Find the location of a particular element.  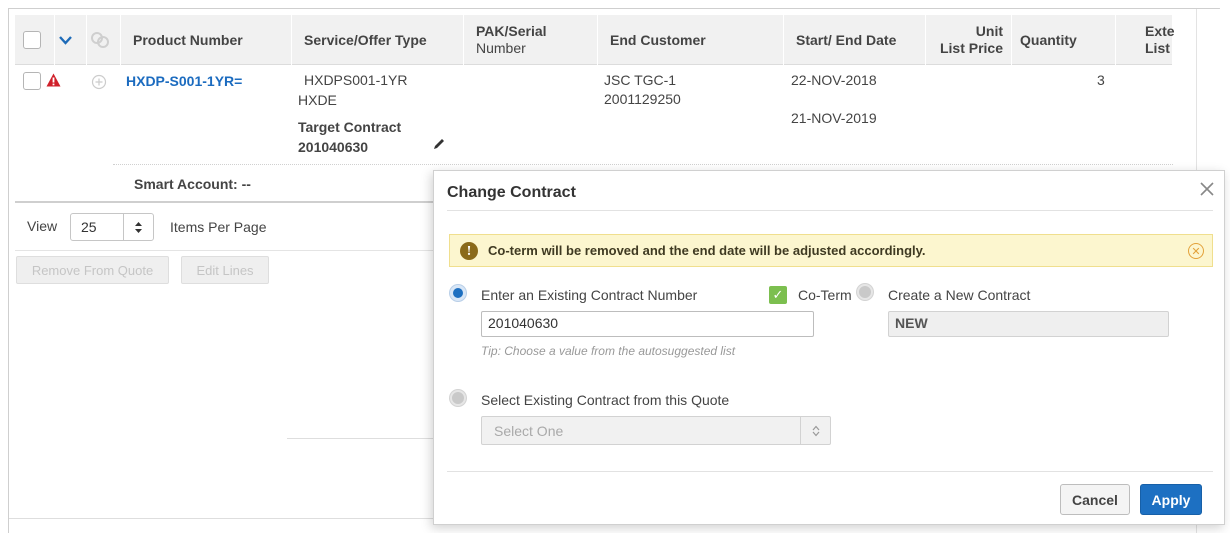

tip-prefix: Tip: is located at coordinates (491, 351).